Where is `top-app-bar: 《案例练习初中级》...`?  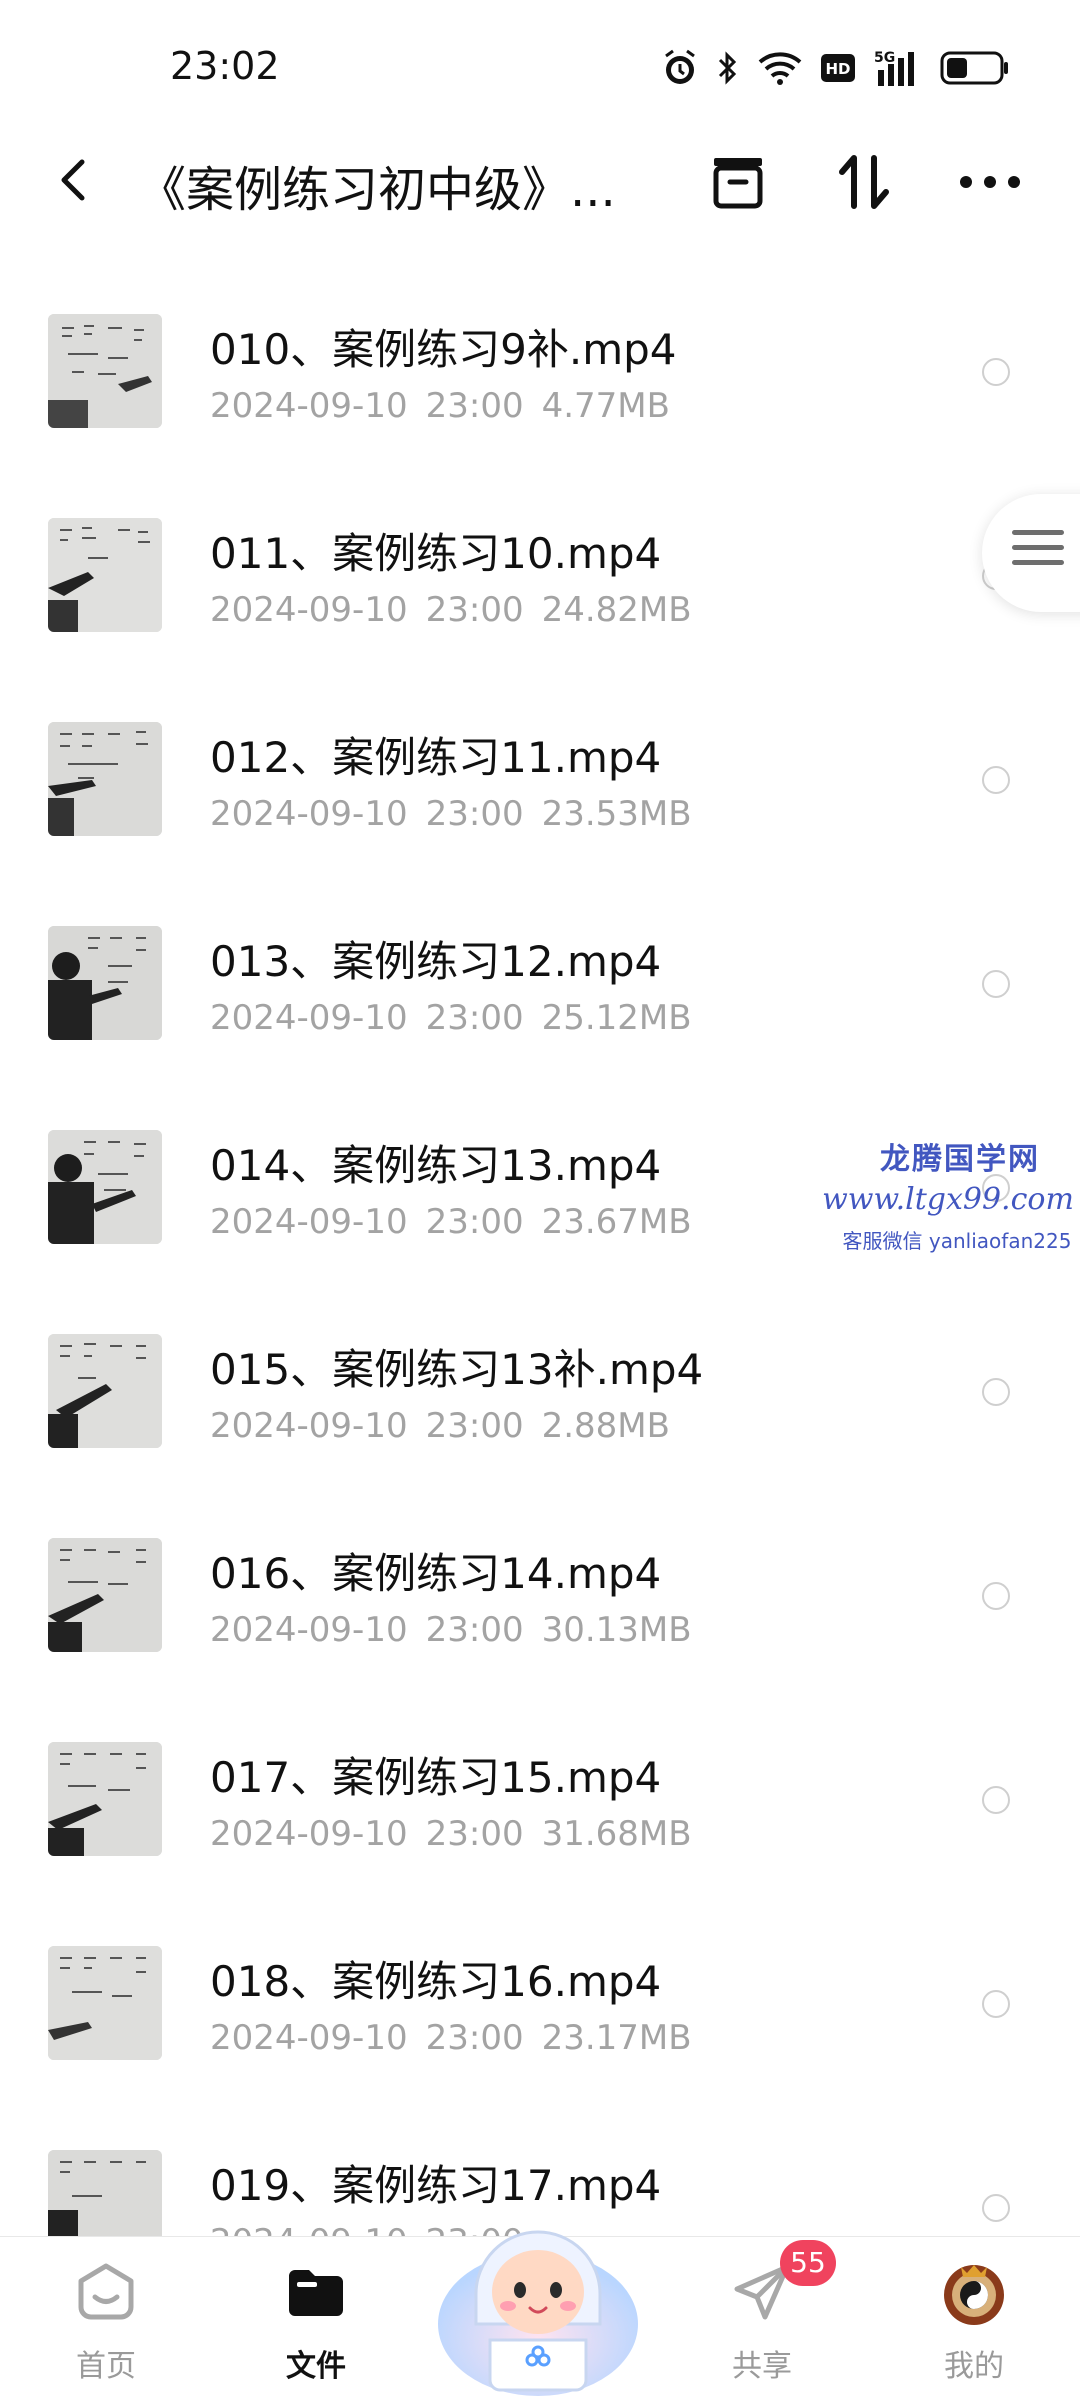 top-app-bar: 《案例练习初中级》... is located at coordinates (540, 180).